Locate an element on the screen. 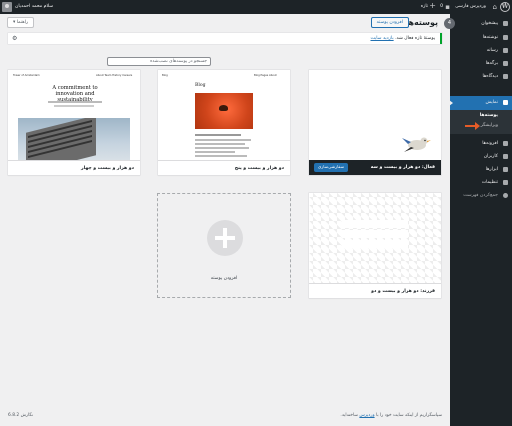  preview-nav: About Team History Careers is located at coordinates (114, 75).